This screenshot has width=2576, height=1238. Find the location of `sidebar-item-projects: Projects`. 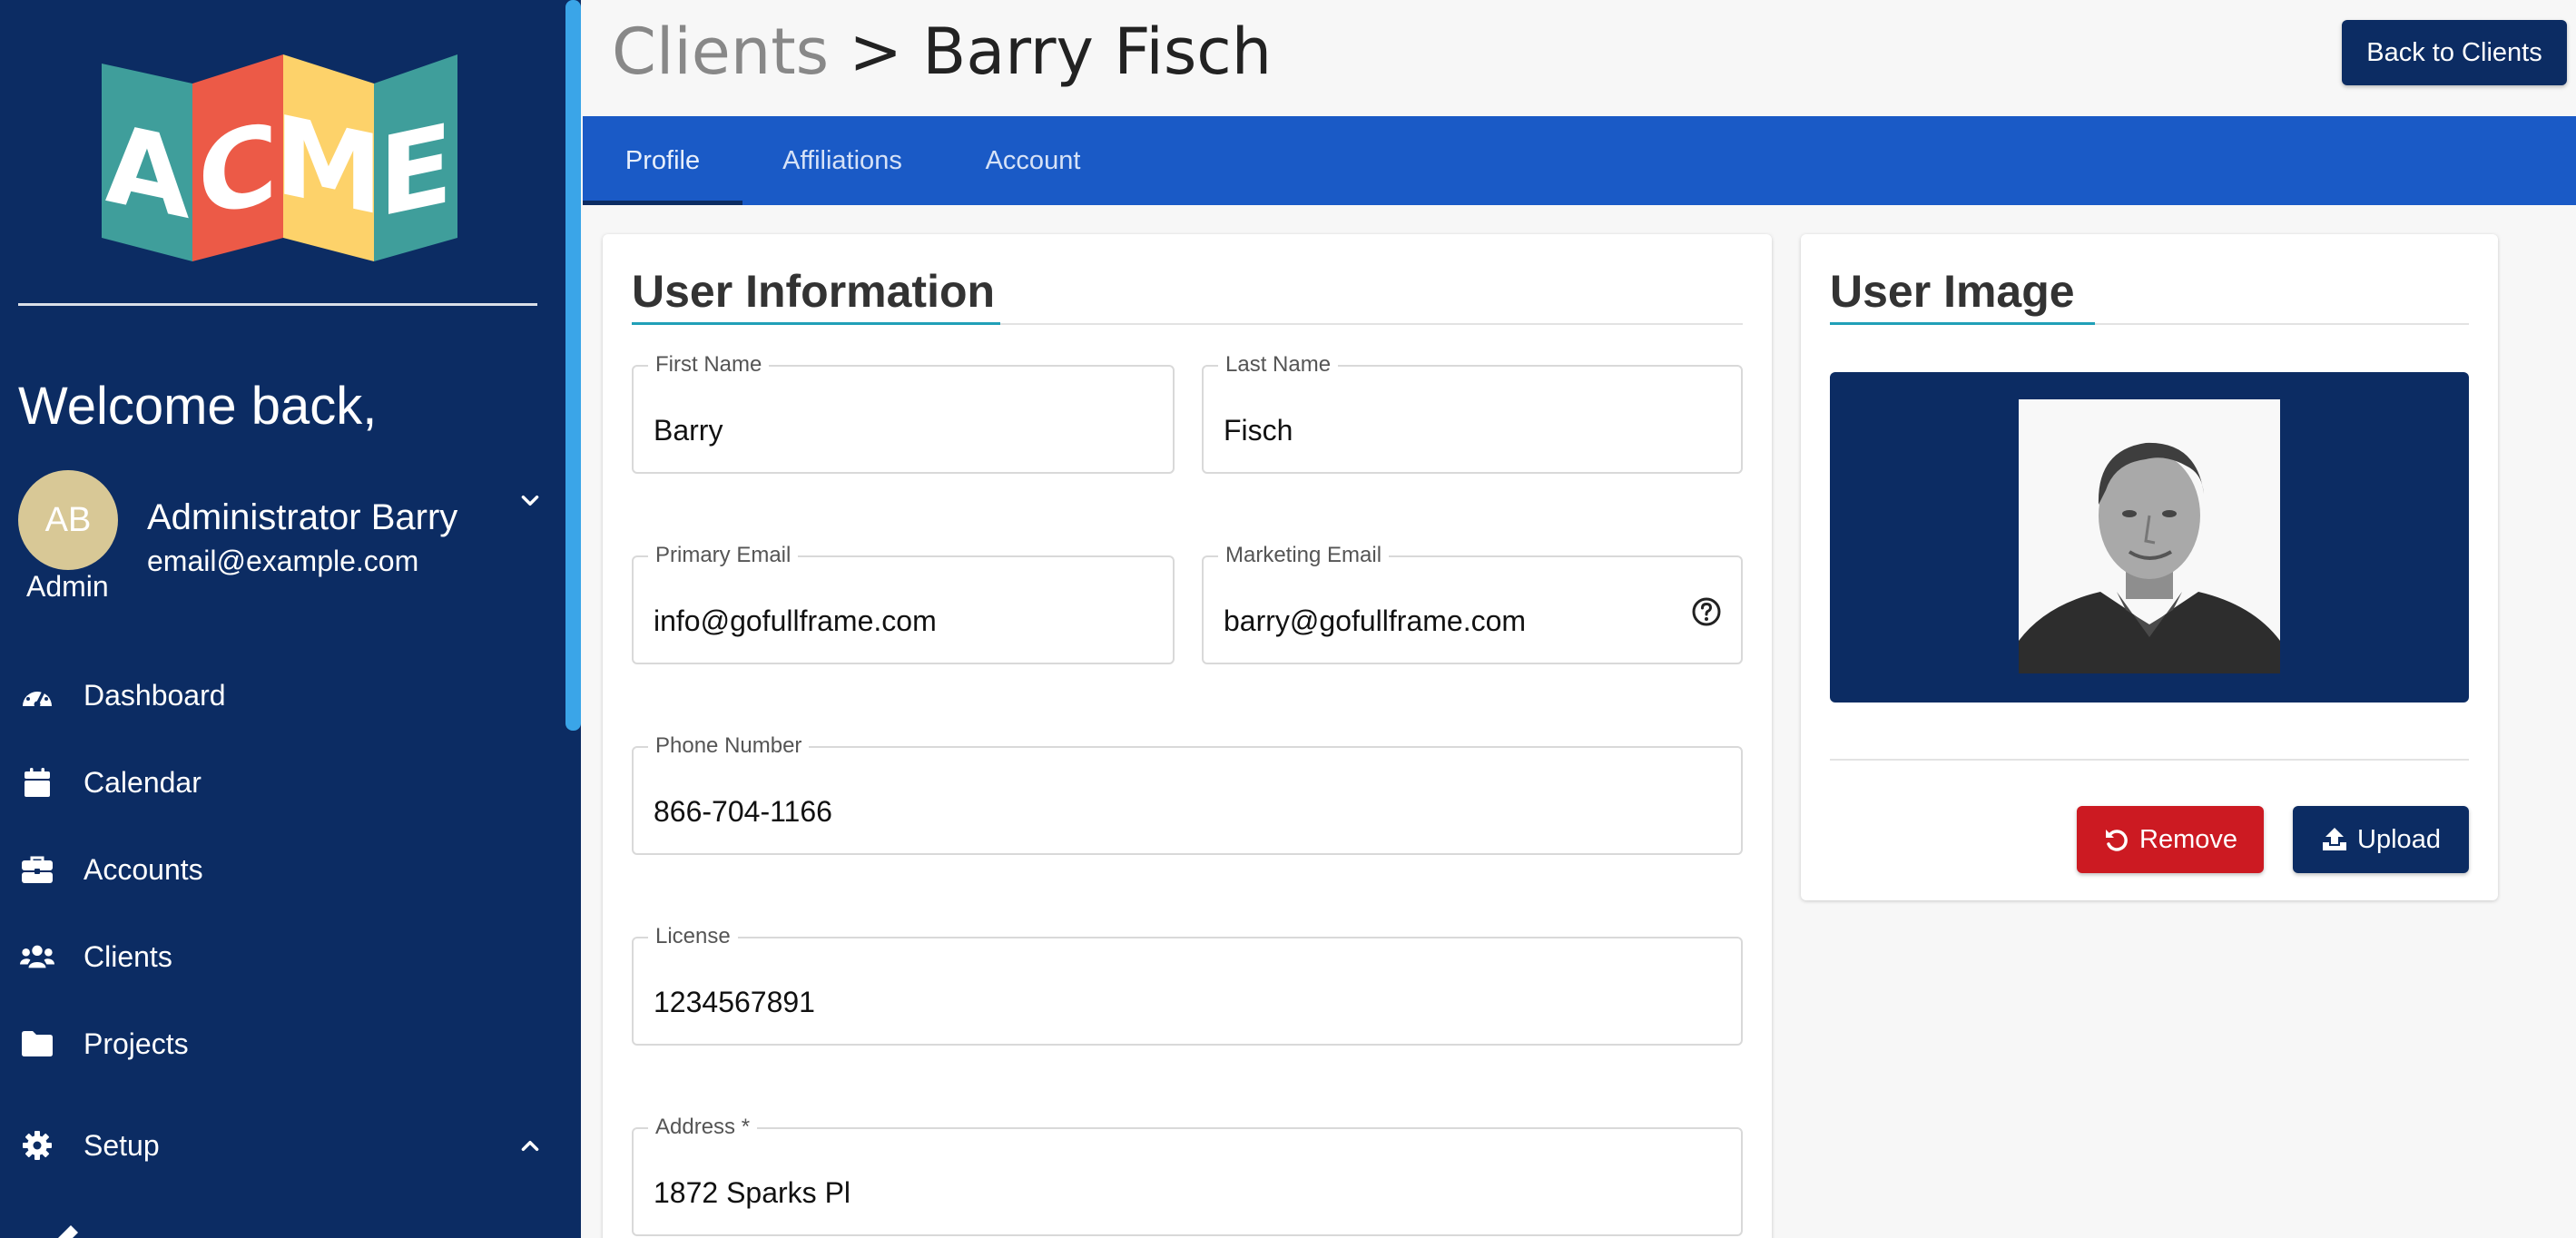

sidebar-item-projects: Projects is located at coordinates (282, 1043).